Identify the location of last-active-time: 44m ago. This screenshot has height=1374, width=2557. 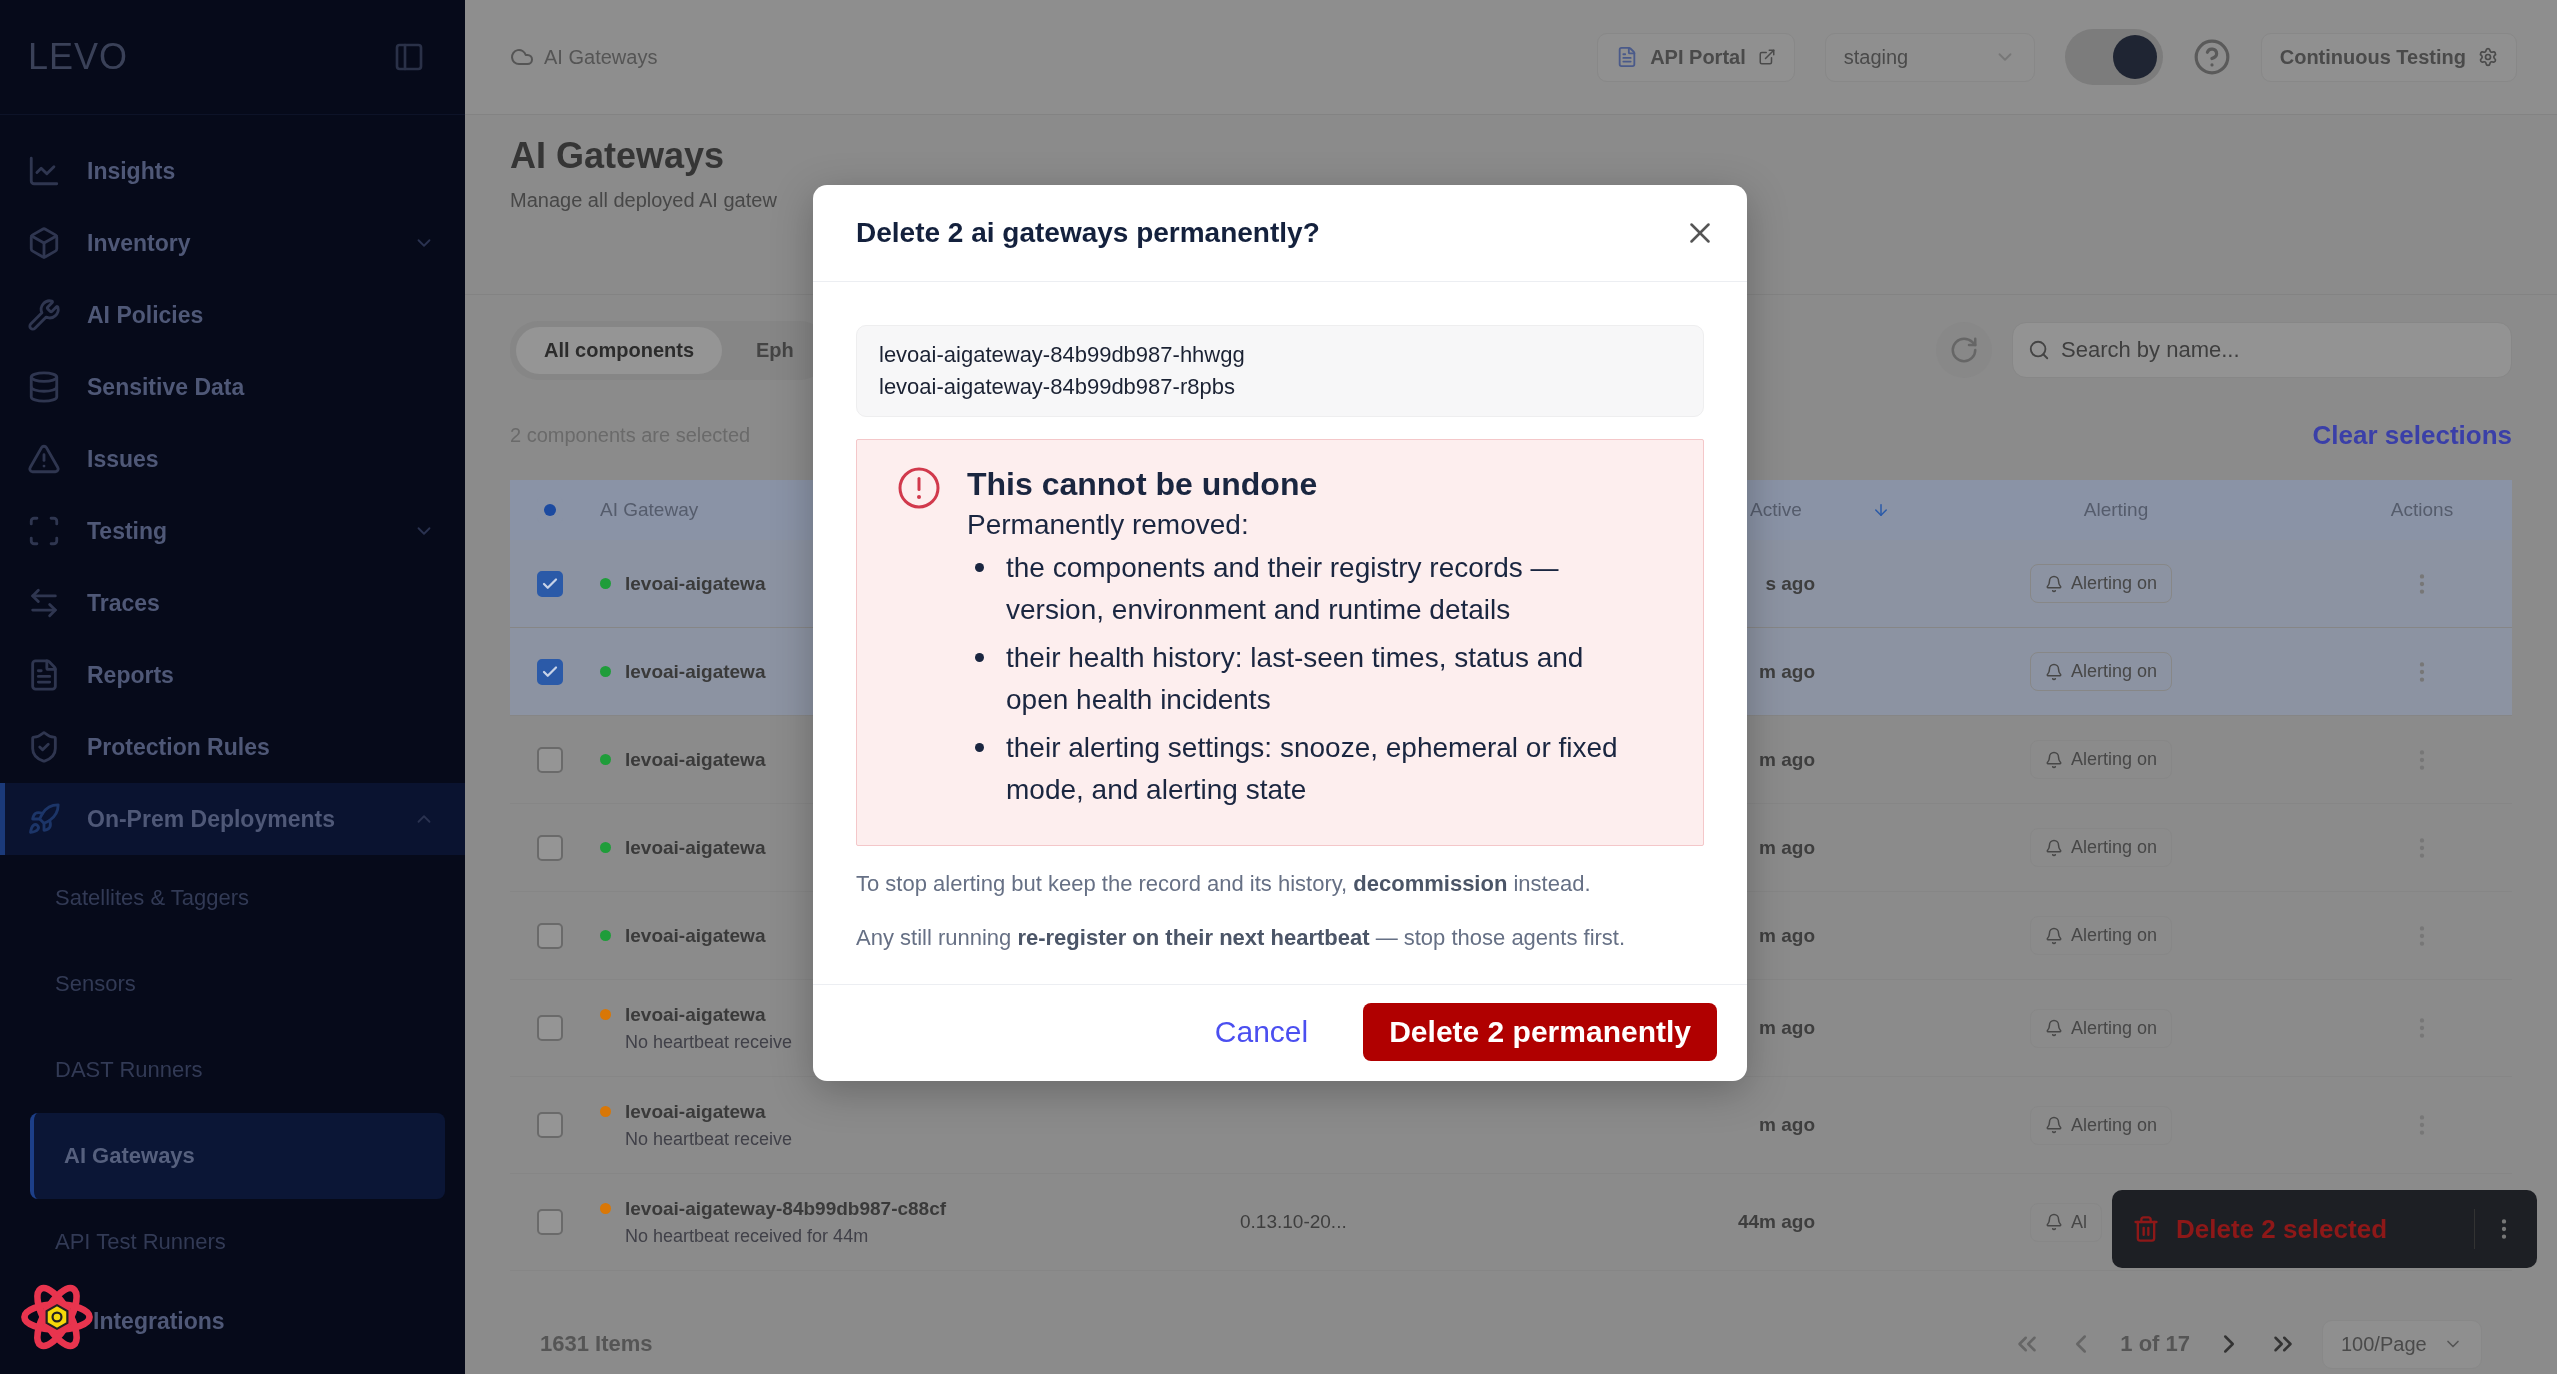
(1776, 1222).